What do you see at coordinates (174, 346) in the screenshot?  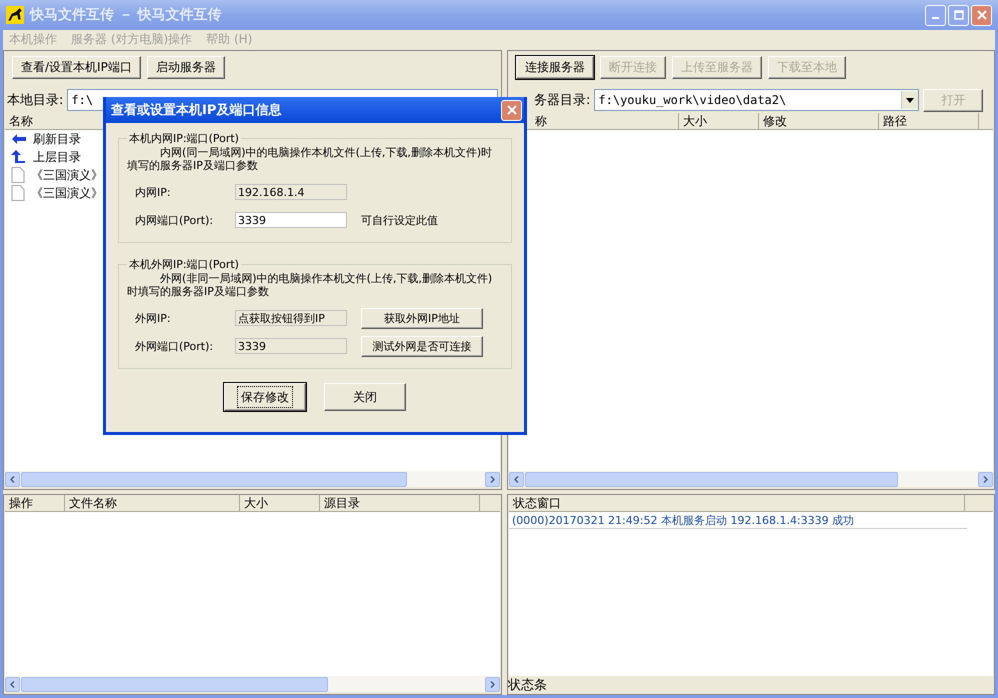 I see `field-label: 外网端口(Port):` at bounding box center [174, 346].